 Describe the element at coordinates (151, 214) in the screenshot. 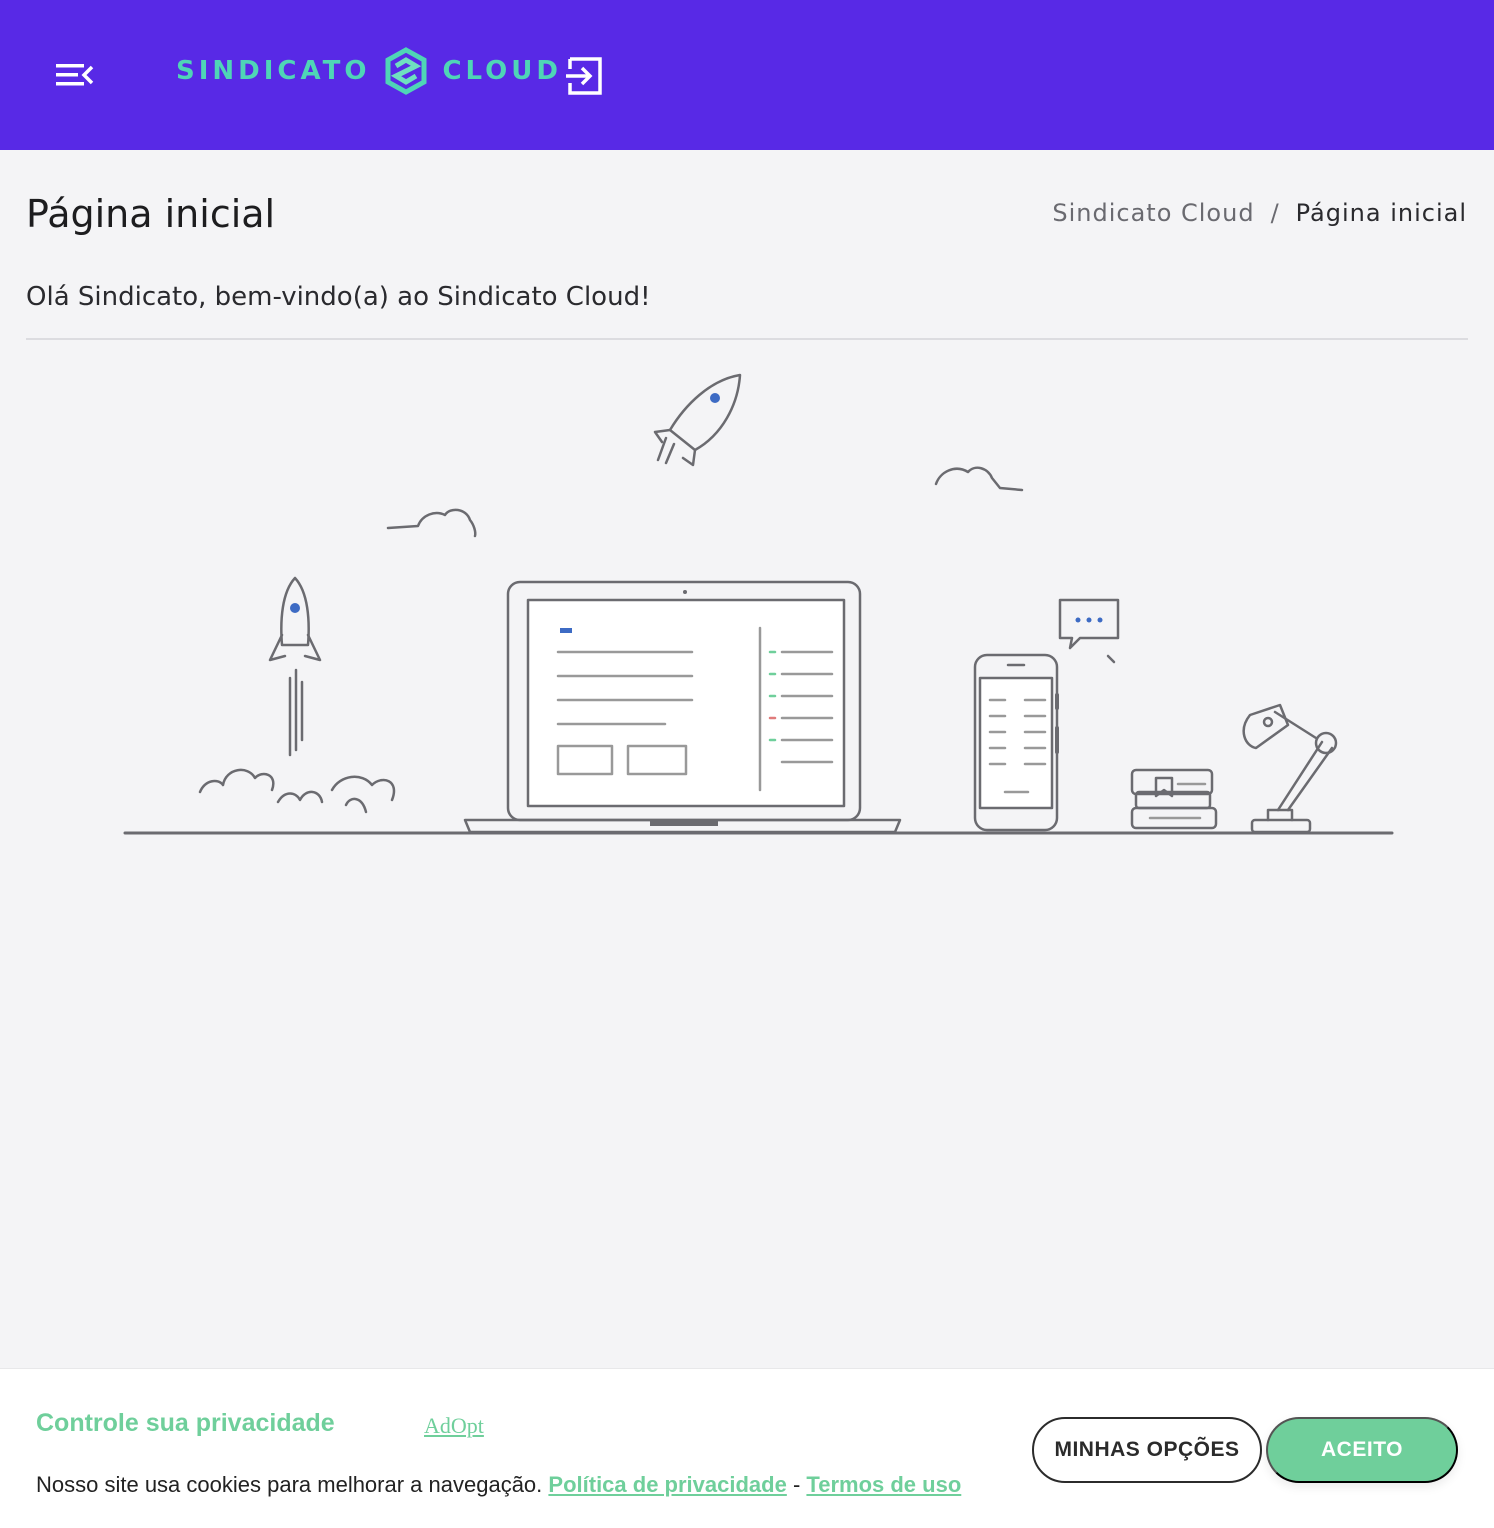

I see `page-title: Página inicial` at that location.